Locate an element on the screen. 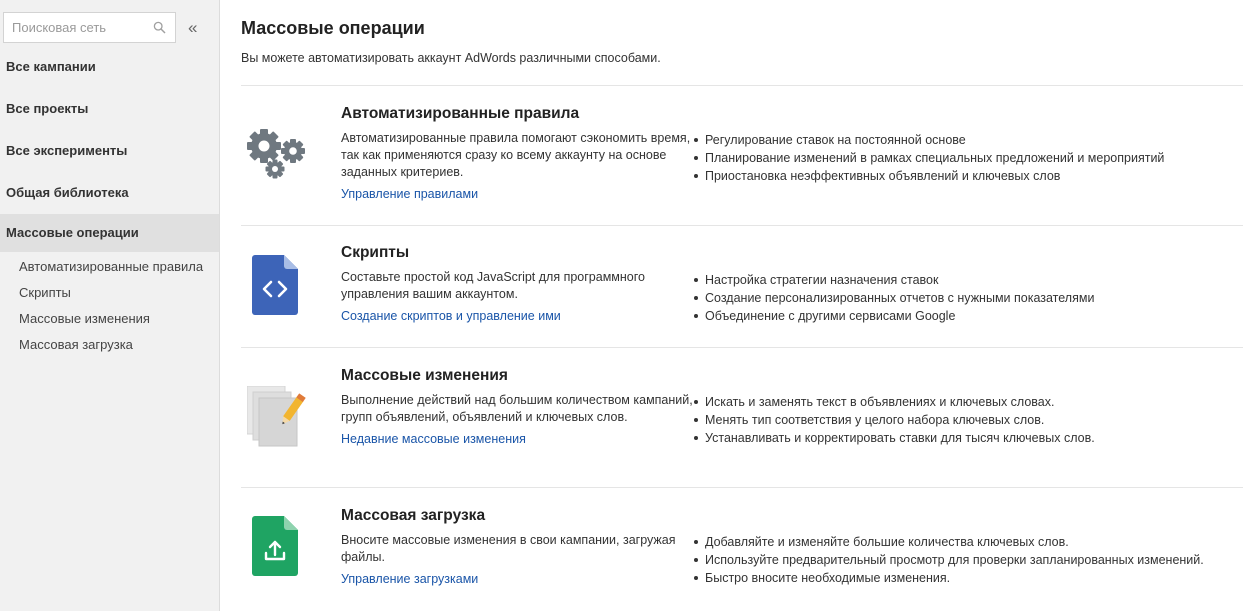  nav-item-shared-library: Общая библиотека is located at coordinates (109, 193).